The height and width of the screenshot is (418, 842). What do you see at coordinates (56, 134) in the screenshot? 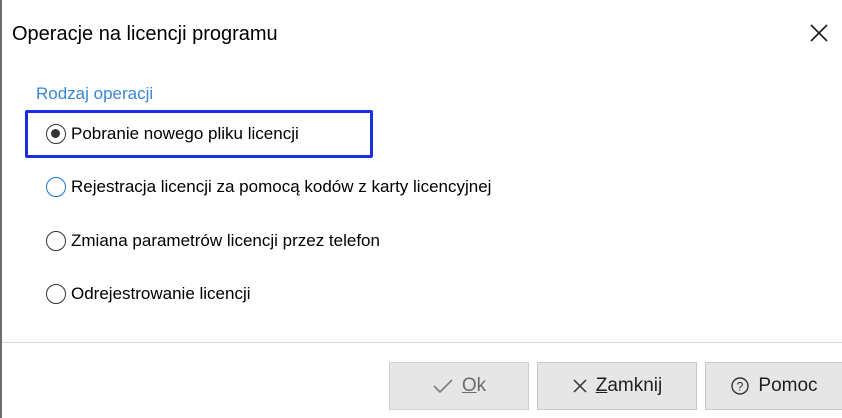
I see `radio-selected-icon` at bounding box center [56, 134].